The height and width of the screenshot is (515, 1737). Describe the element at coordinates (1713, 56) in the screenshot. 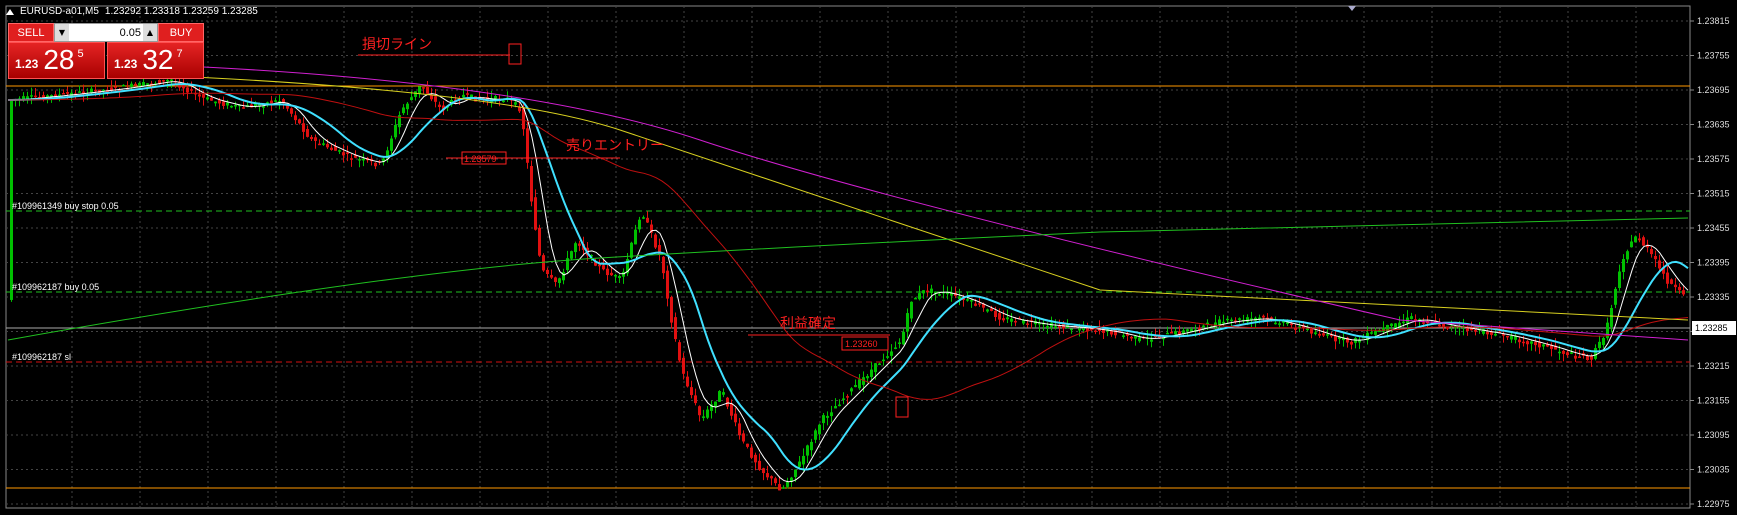

I see `price-tick-label: 1.23755` at that location.